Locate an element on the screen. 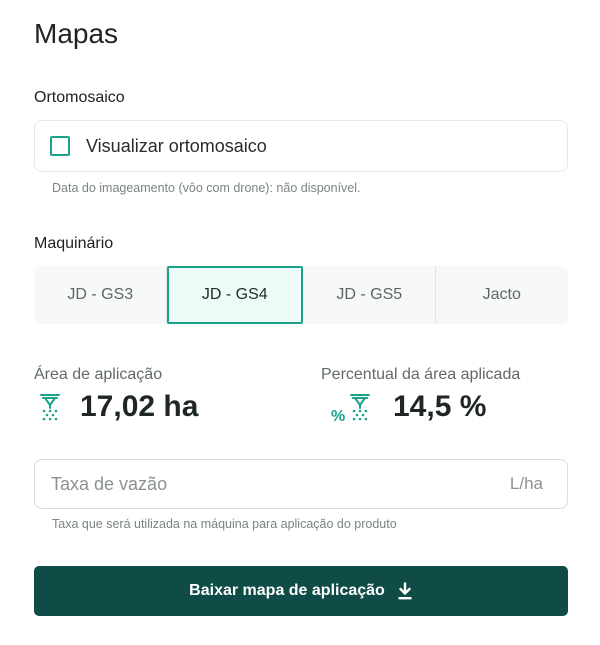 The height and width of the screenshot is (645, 600). tab-jd-gs4: JD - GS4 is located at coordinates (234, 295).